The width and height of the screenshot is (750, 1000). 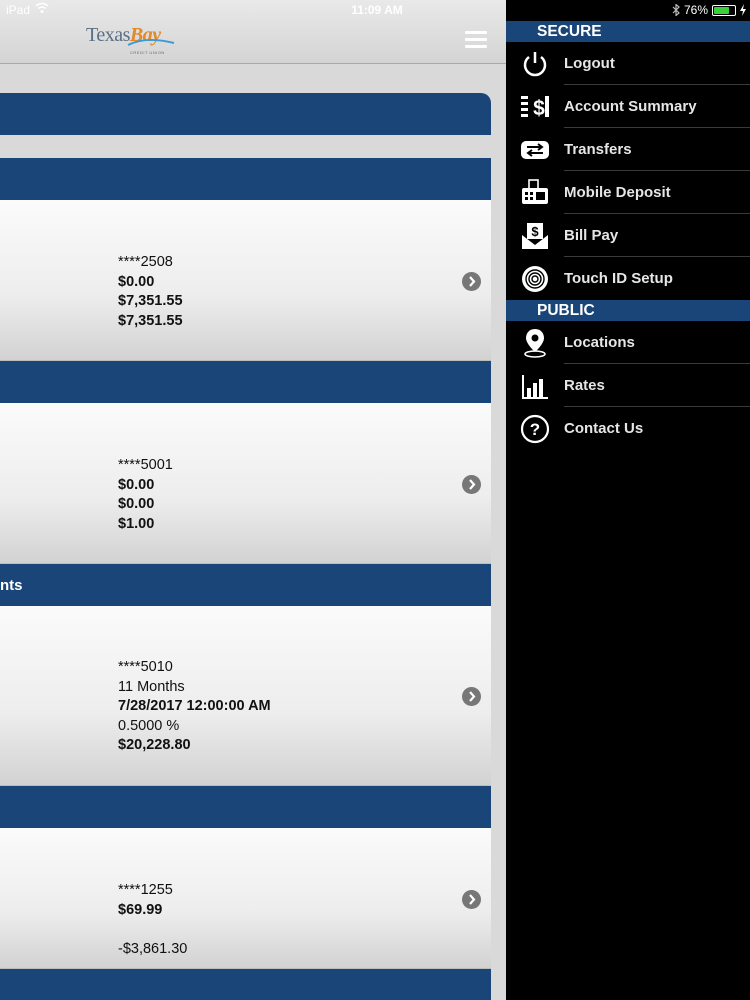 I want to click on battery-icon, so click(x=724, y=10).